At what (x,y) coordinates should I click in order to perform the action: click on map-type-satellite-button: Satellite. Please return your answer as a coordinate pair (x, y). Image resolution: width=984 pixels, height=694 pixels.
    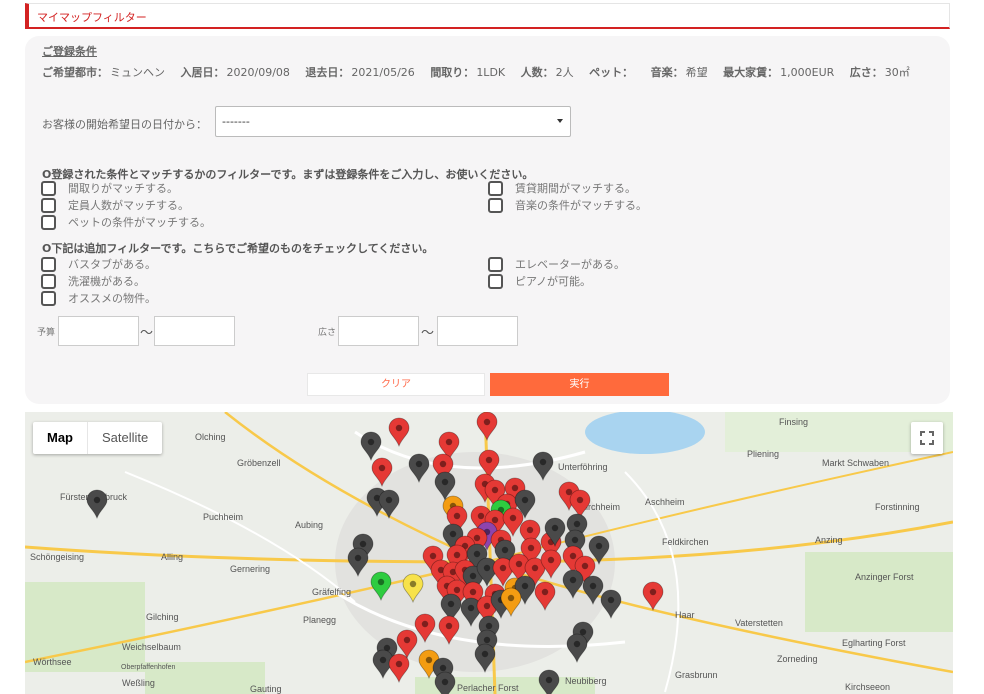
    Looking at the image, I should click on (125, 438).